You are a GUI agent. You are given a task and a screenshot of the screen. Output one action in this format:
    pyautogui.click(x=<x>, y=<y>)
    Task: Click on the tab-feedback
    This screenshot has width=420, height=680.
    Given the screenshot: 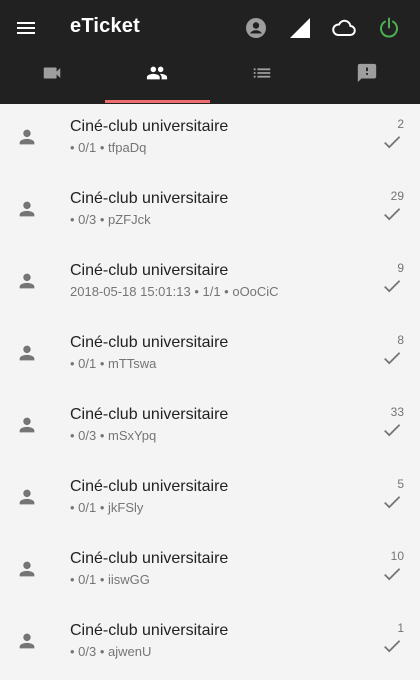 What is the action you would take?
    pyautogui.click(x=367, y=80)
    